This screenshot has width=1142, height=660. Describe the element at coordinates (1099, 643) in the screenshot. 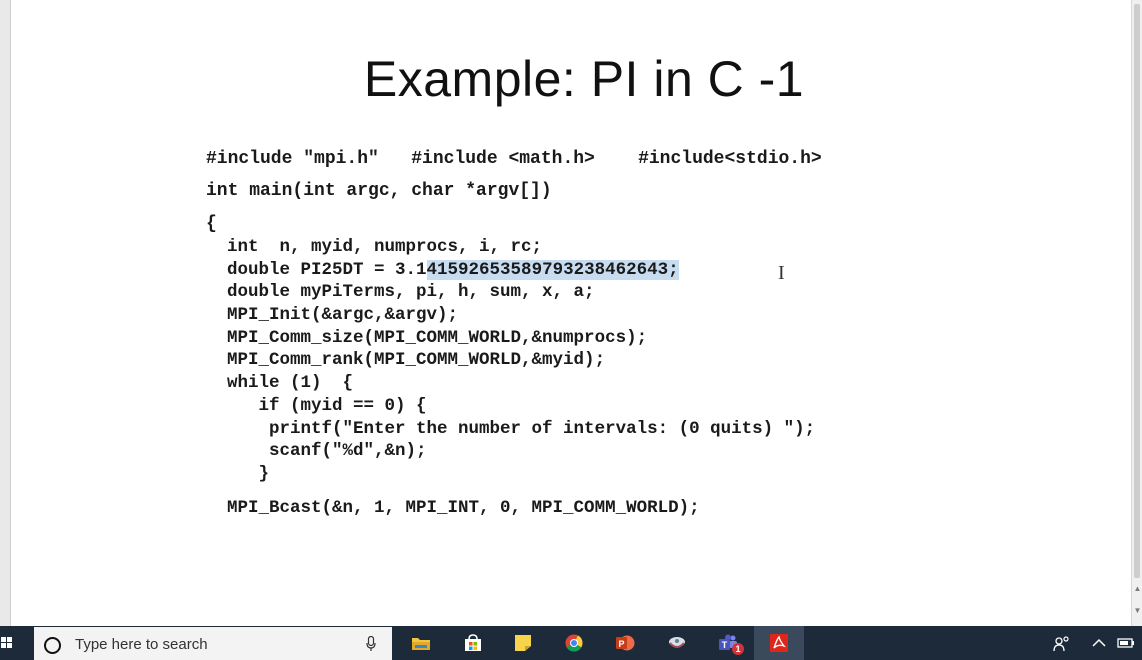

I see `chevron-up-icon` at that location.